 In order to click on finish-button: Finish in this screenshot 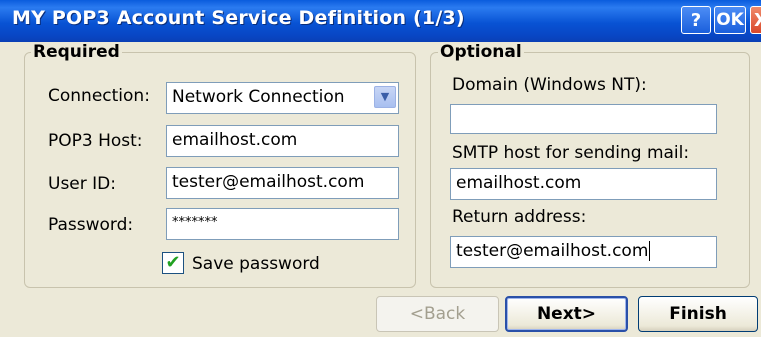, I will do `click(698, 314)`.